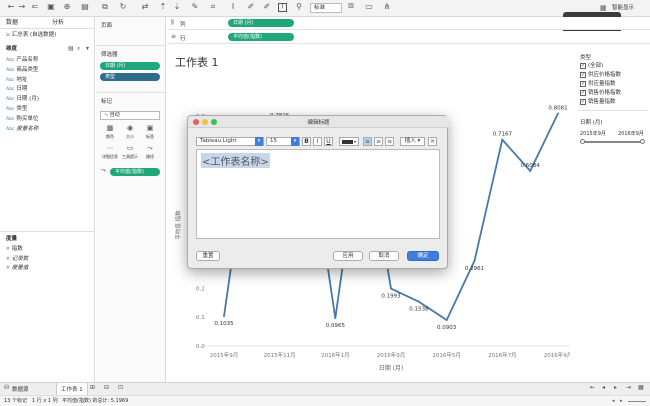 The height and width of the screenshot is (406, 650). Describe the element at coordinates (72, 389) in the screenshot. I see `tab-sheet-1: 工作表 1` at that location.